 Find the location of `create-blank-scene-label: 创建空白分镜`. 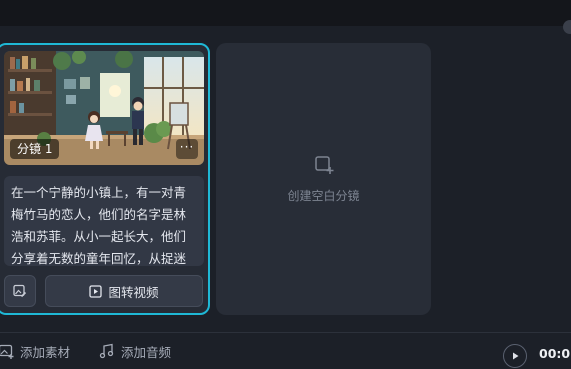

create-blank-scene-label: 创建空白分镜 is located at coordinates (323, 196).